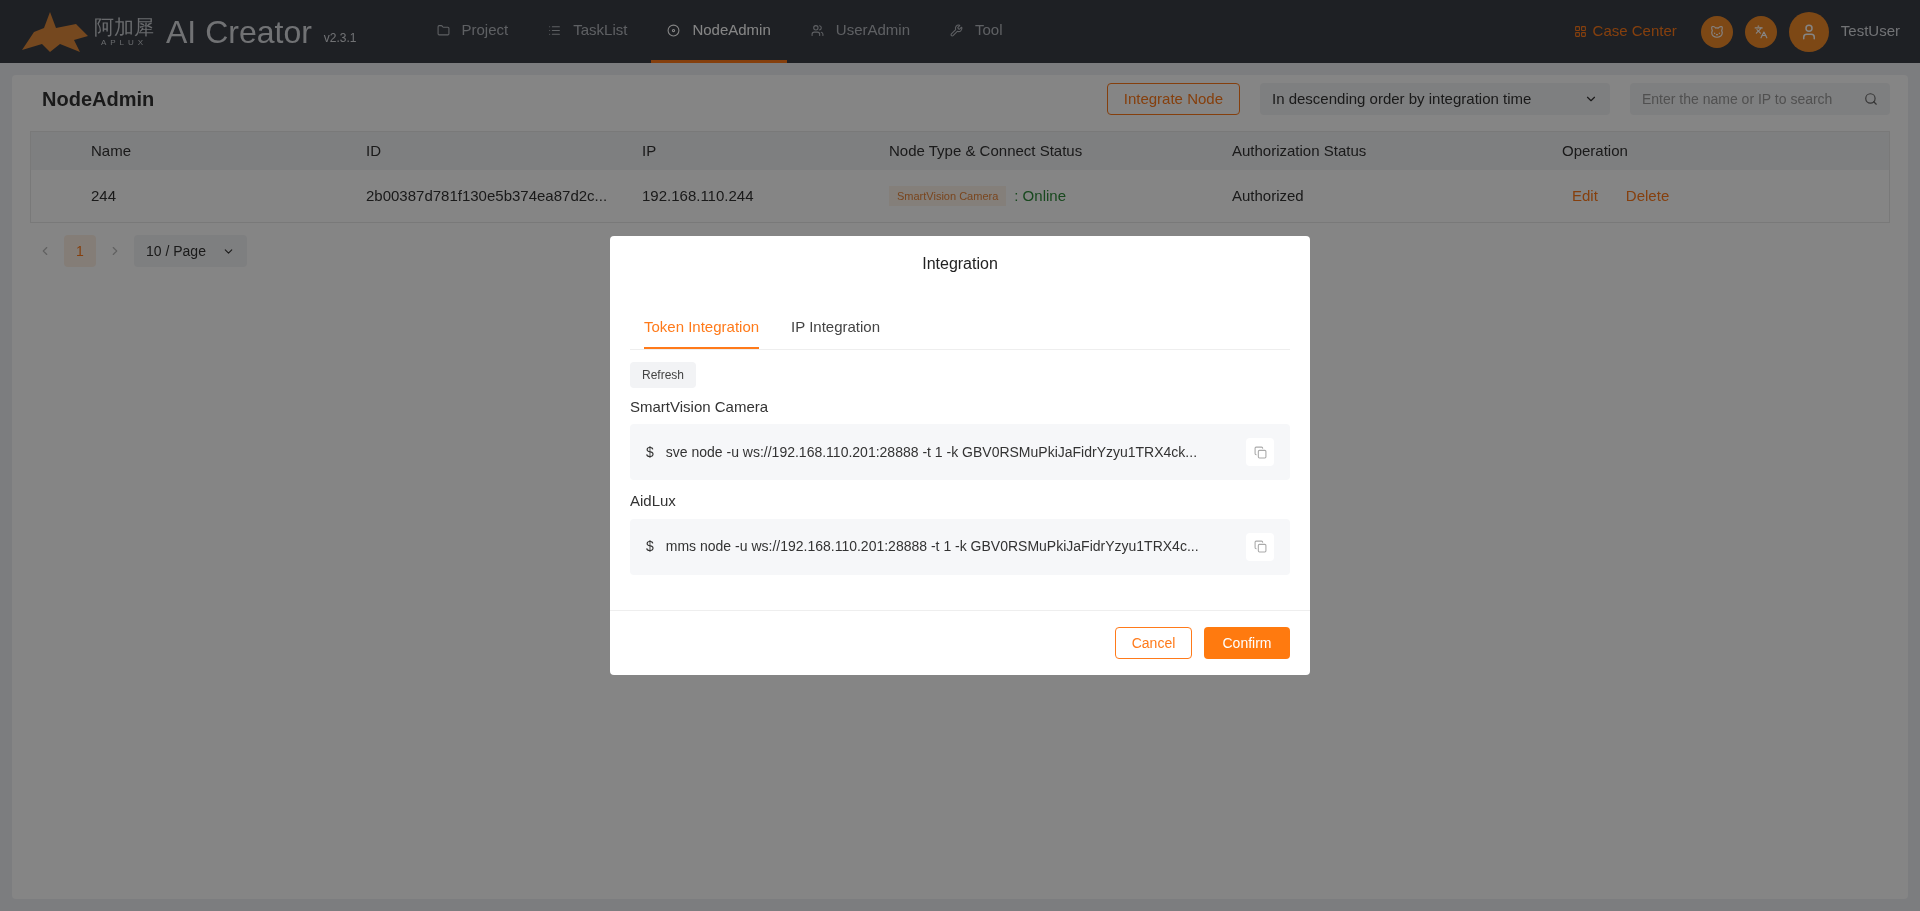 This screenshot has height=911, width=1920. I want to click on integrate-node-button: Integrate Node, so click(1173, 99).